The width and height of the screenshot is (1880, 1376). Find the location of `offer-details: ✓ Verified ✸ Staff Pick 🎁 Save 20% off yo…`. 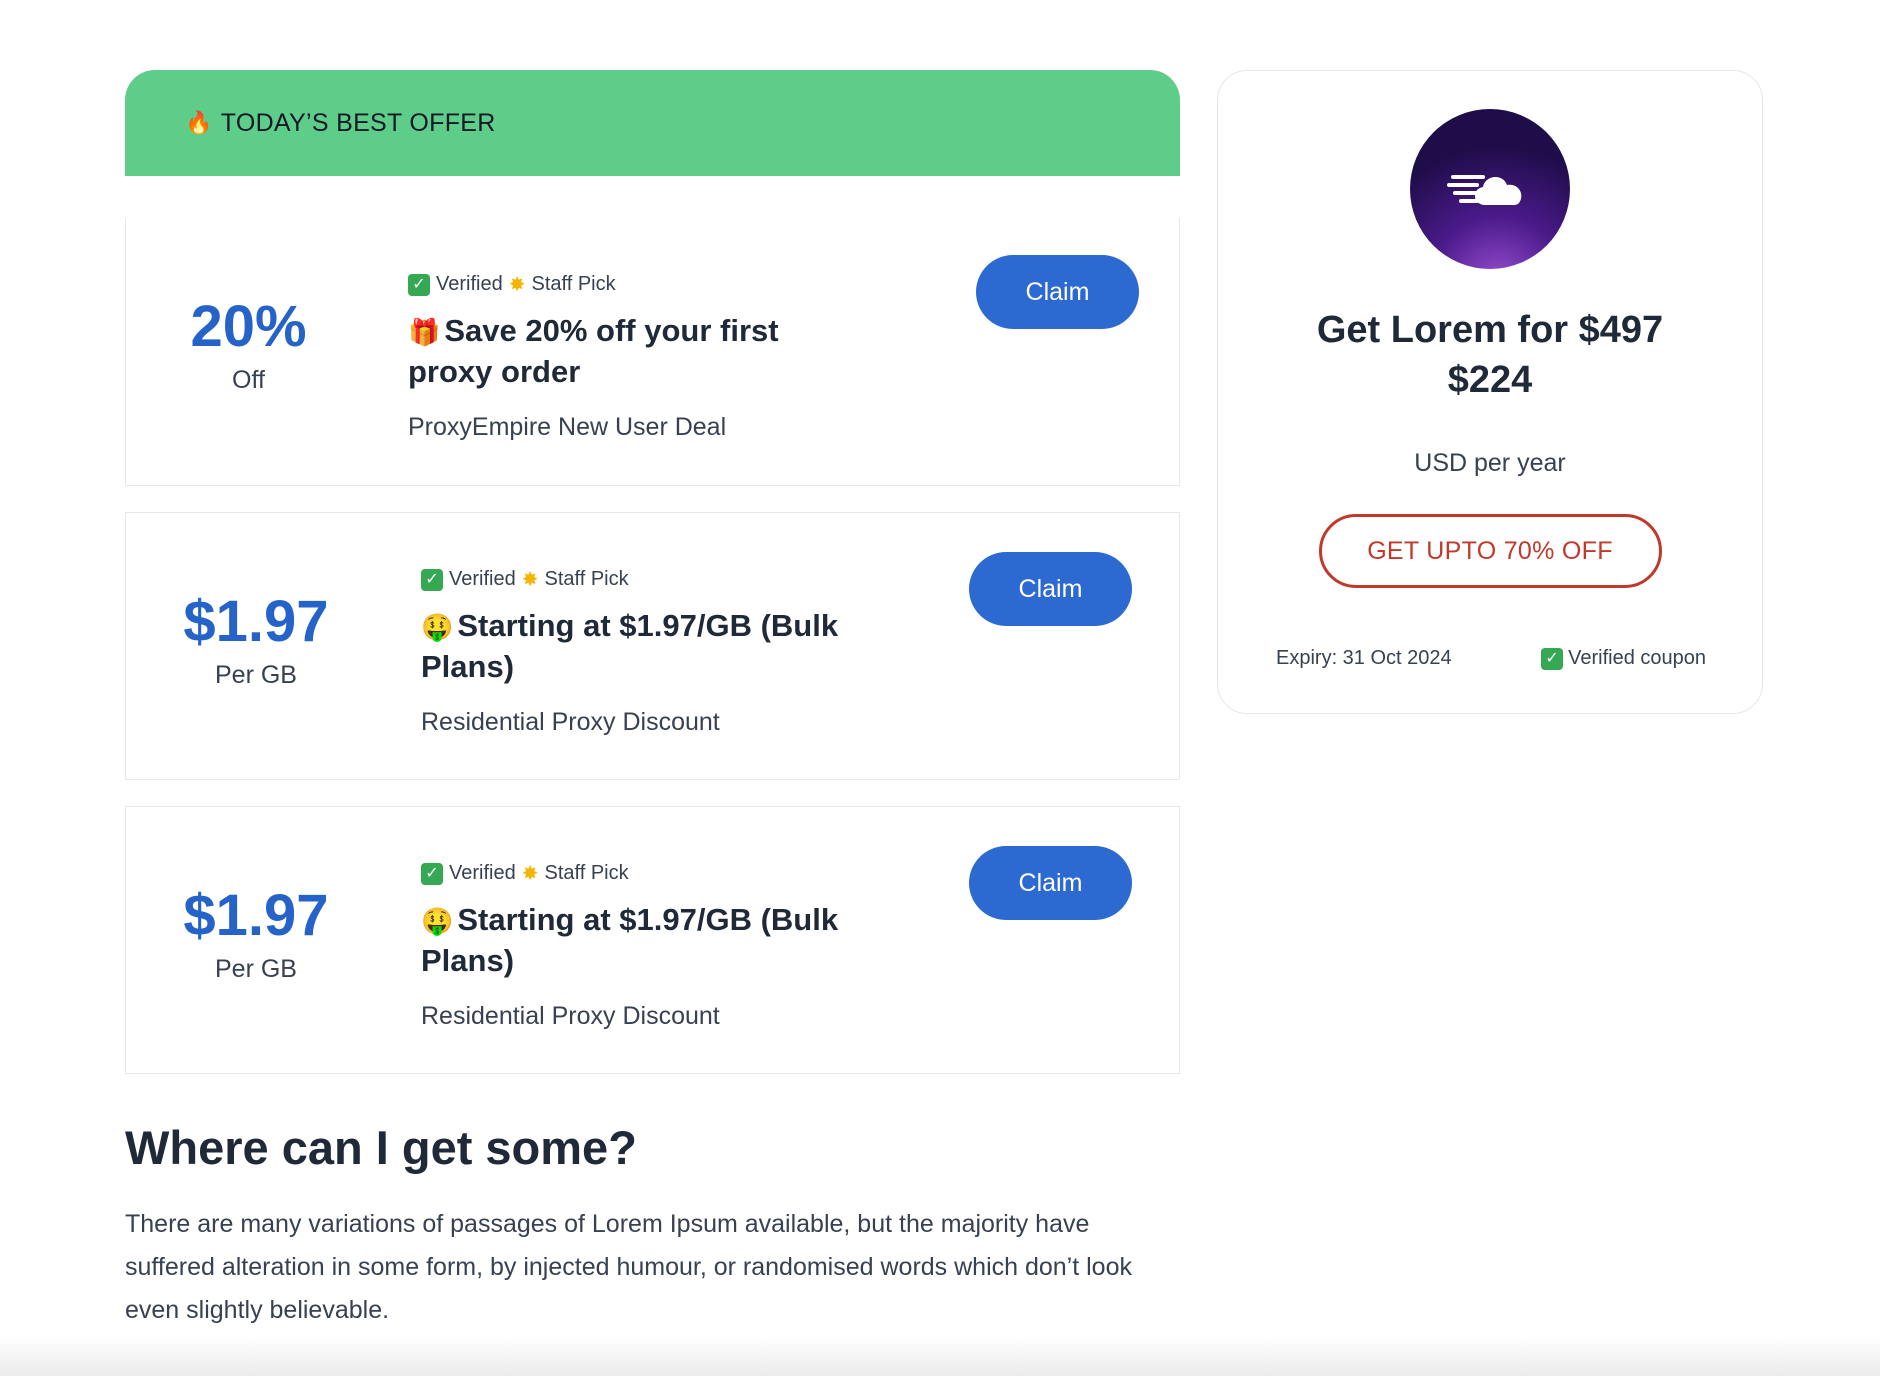

offer-details: ✓ Verified ✸ Staff Pick 🎁 Save 20% off yo… is located at coordinates (623, 357).